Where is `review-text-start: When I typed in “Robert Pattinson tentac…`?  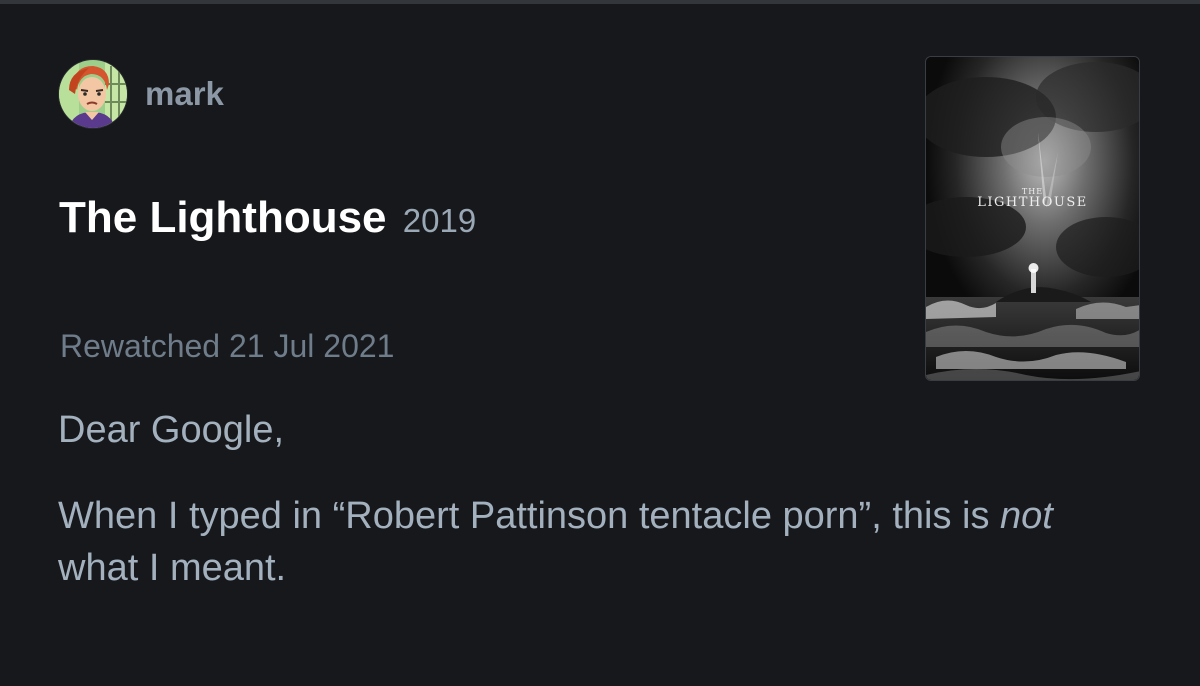 review-text-start: When I typed in “Robert Pattinson tentac… is located at coordinates (529, 516).